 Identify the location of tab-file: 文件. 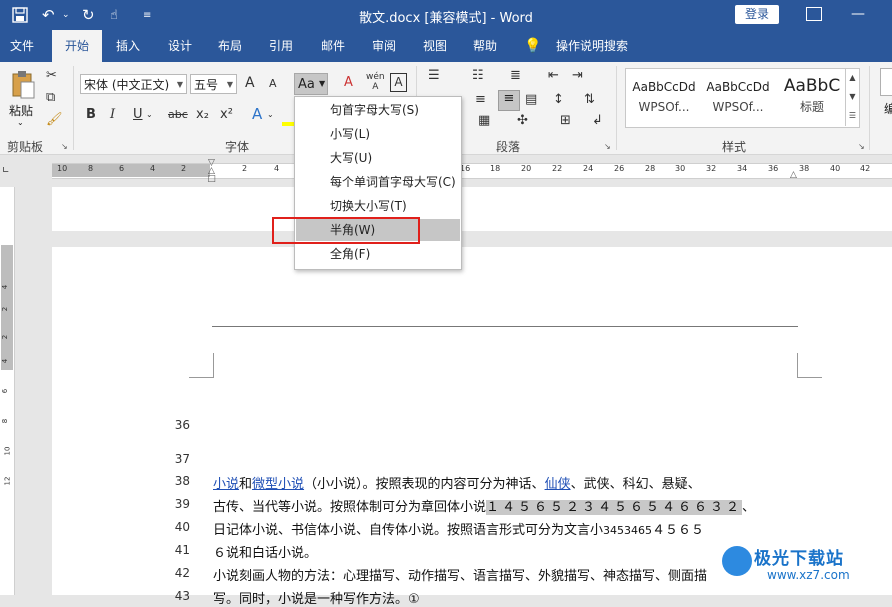
(22, 46).